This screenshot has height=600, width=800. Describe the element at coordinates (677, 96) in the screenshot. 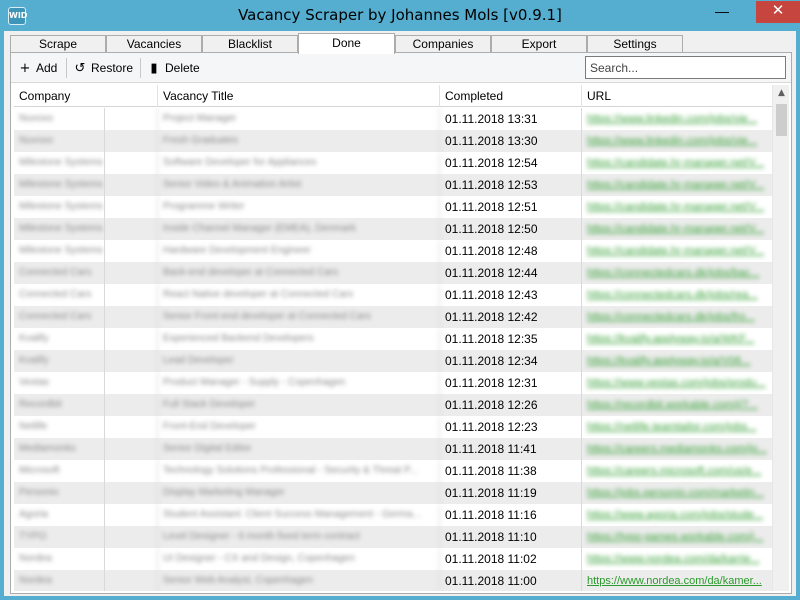

I see `column-header-url: URL` at that location.